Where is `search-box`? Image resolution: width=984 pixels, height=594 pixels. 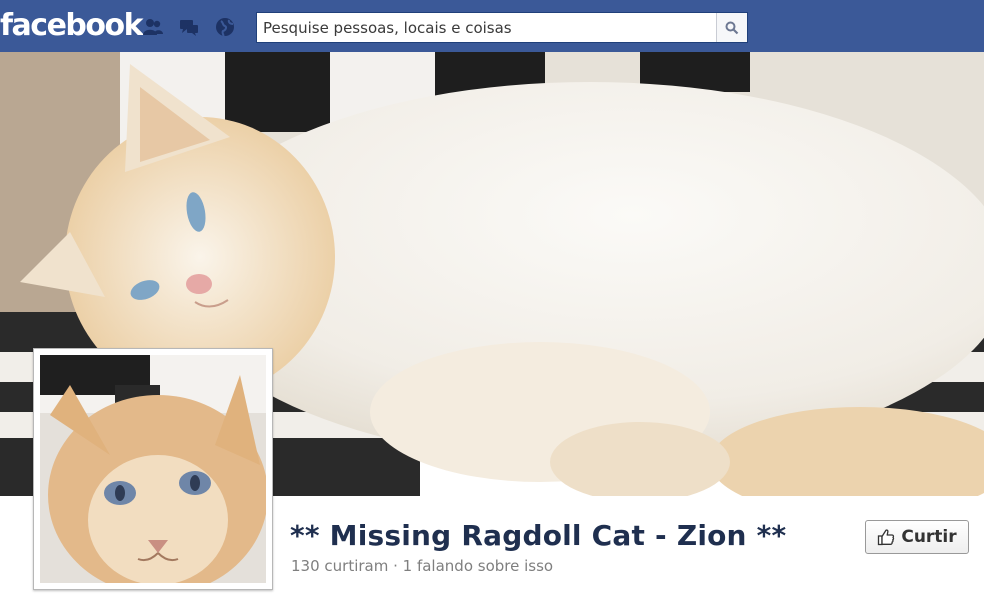 search-box is located at coordinates (502, 27).